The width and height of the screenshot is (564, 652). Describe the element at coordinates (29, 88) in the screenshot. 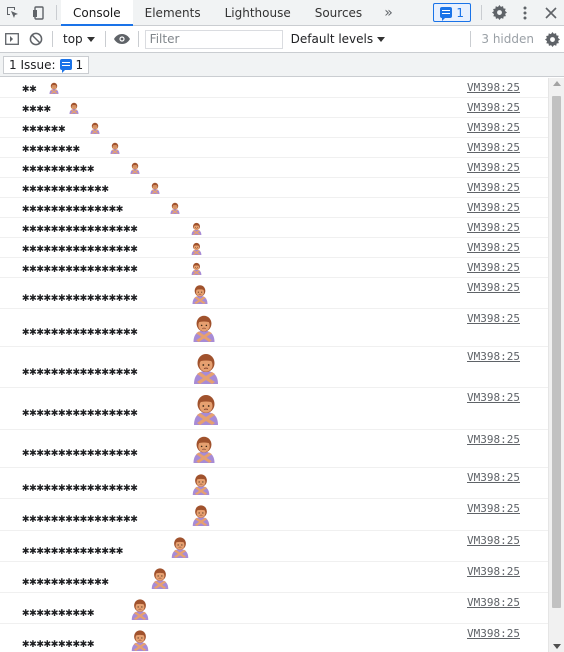

I see `log-message-text: ✱✱` at that location.